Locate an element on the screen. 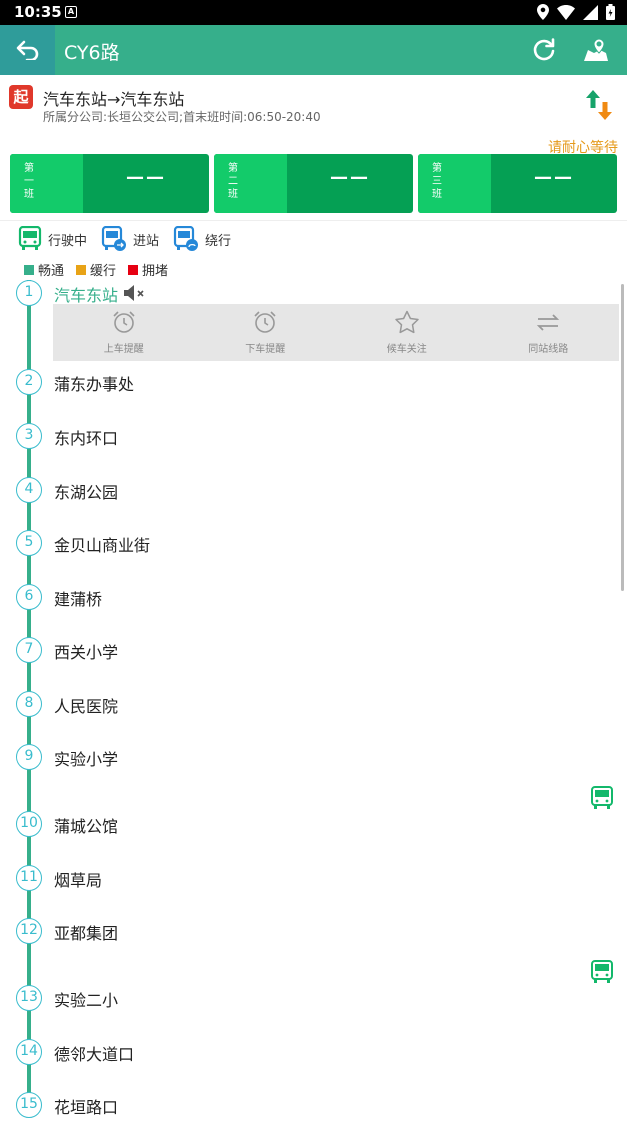  action-label: 候车关注 is located at coordinates (406, 349).